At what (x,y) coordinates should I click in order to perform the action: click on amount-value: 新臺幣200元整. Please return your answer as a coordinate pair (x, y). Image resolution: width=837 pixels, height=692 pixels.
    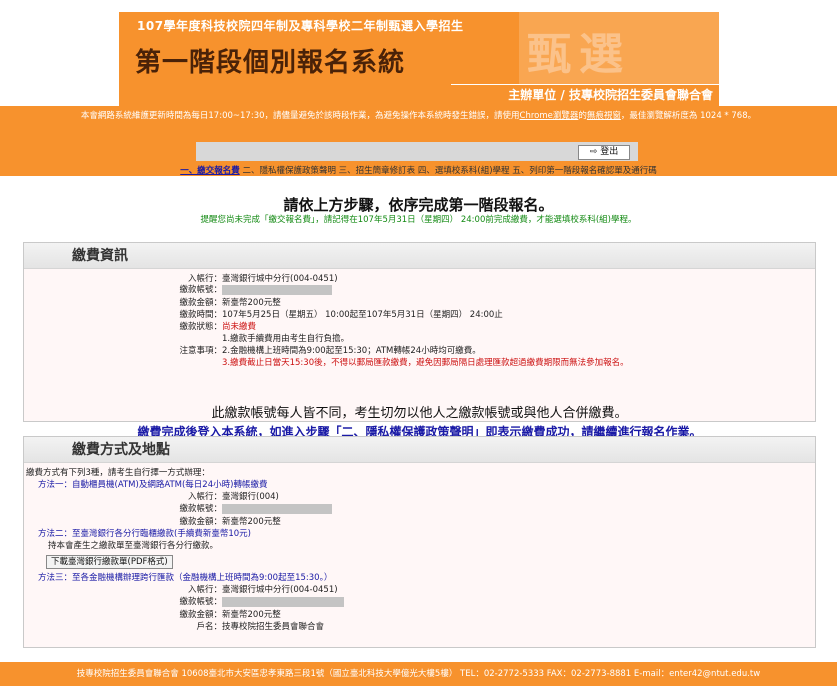
    Looking at the image, I should click on (251, 303).